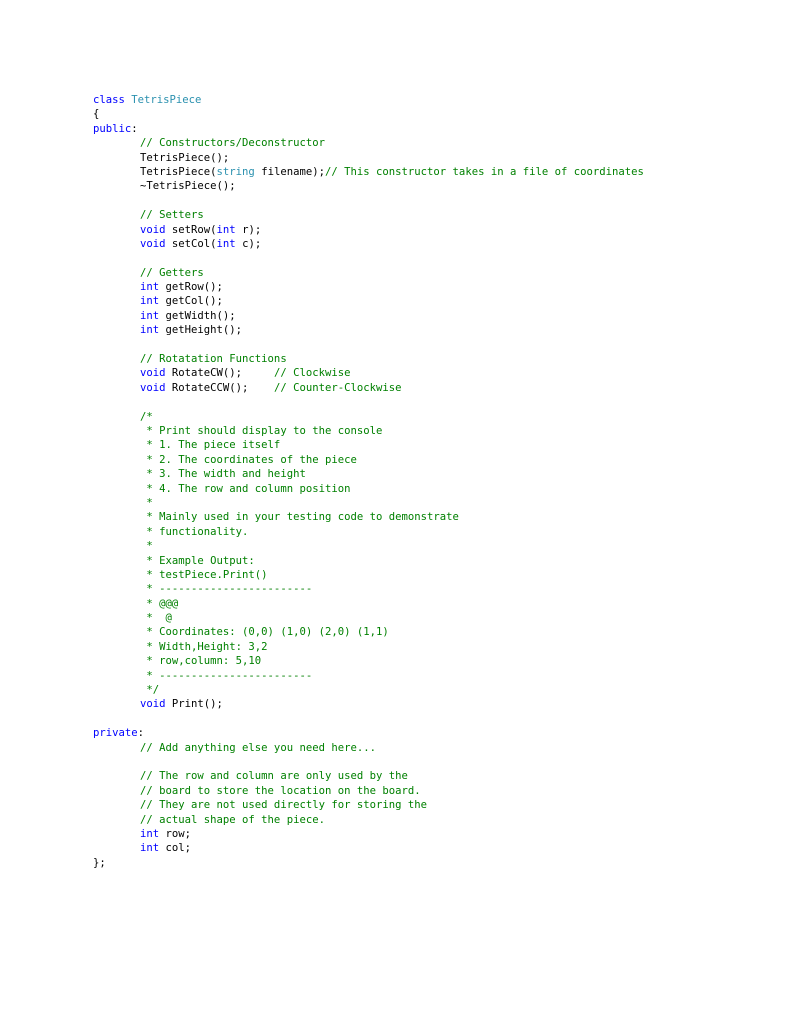 The width and height of the screenshot is (791, 1024). What do you see at coordinates (368, 417) in the screenshot?
I see `code-line: /*` at bounding box center [368, 417].